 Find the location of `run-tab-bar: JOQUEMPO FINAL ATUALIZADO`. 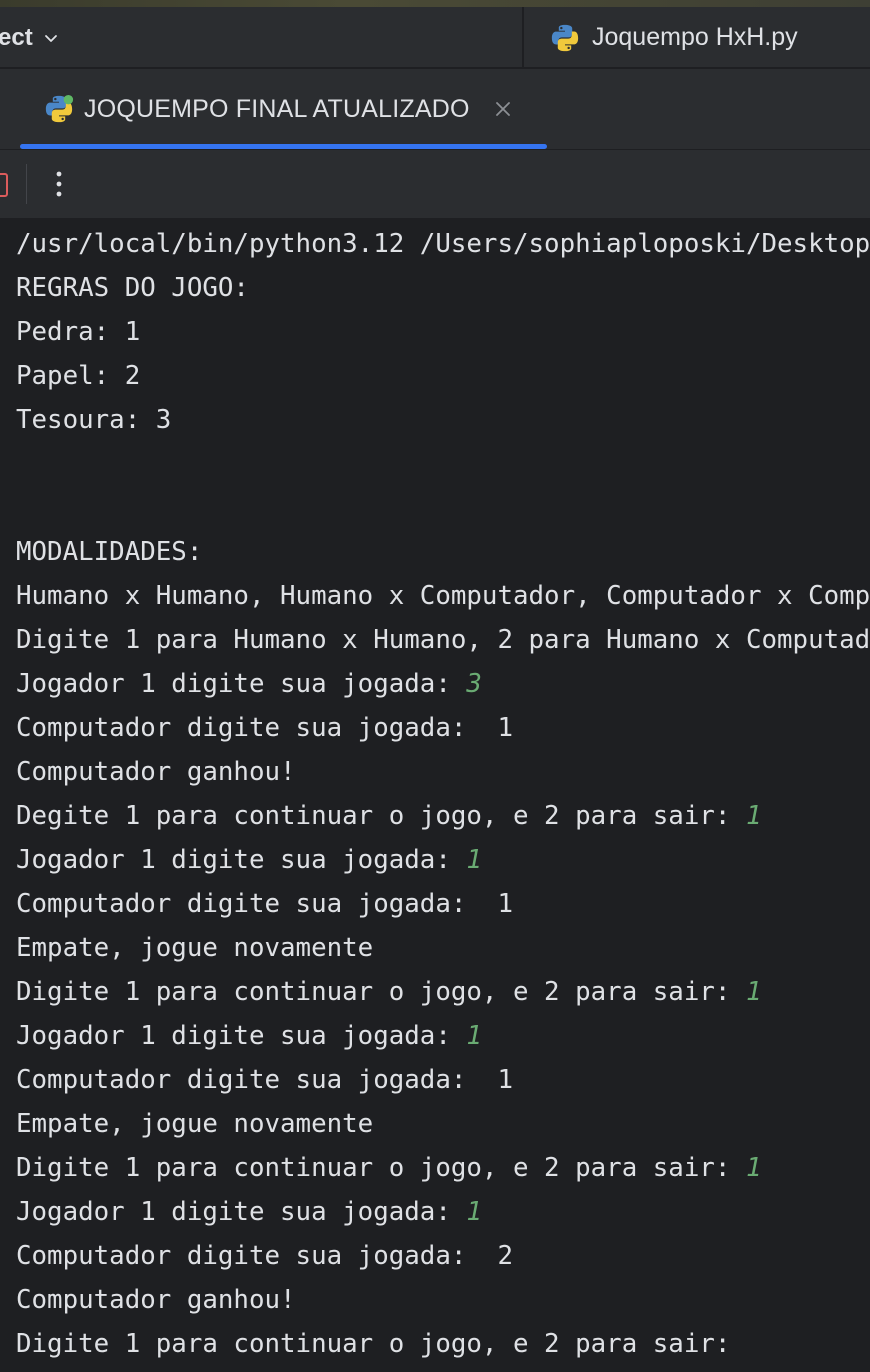

run-tab-bar: JOQUEMPO FINAL ATUALIZADO is located at coordinates (435, 109).